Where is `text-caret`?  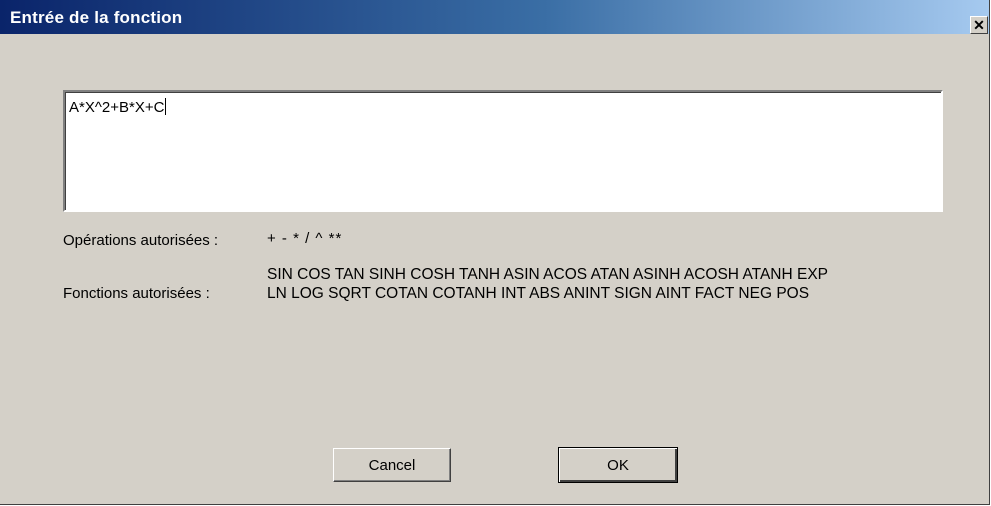
text-caret is located at coordinates (166, 106).